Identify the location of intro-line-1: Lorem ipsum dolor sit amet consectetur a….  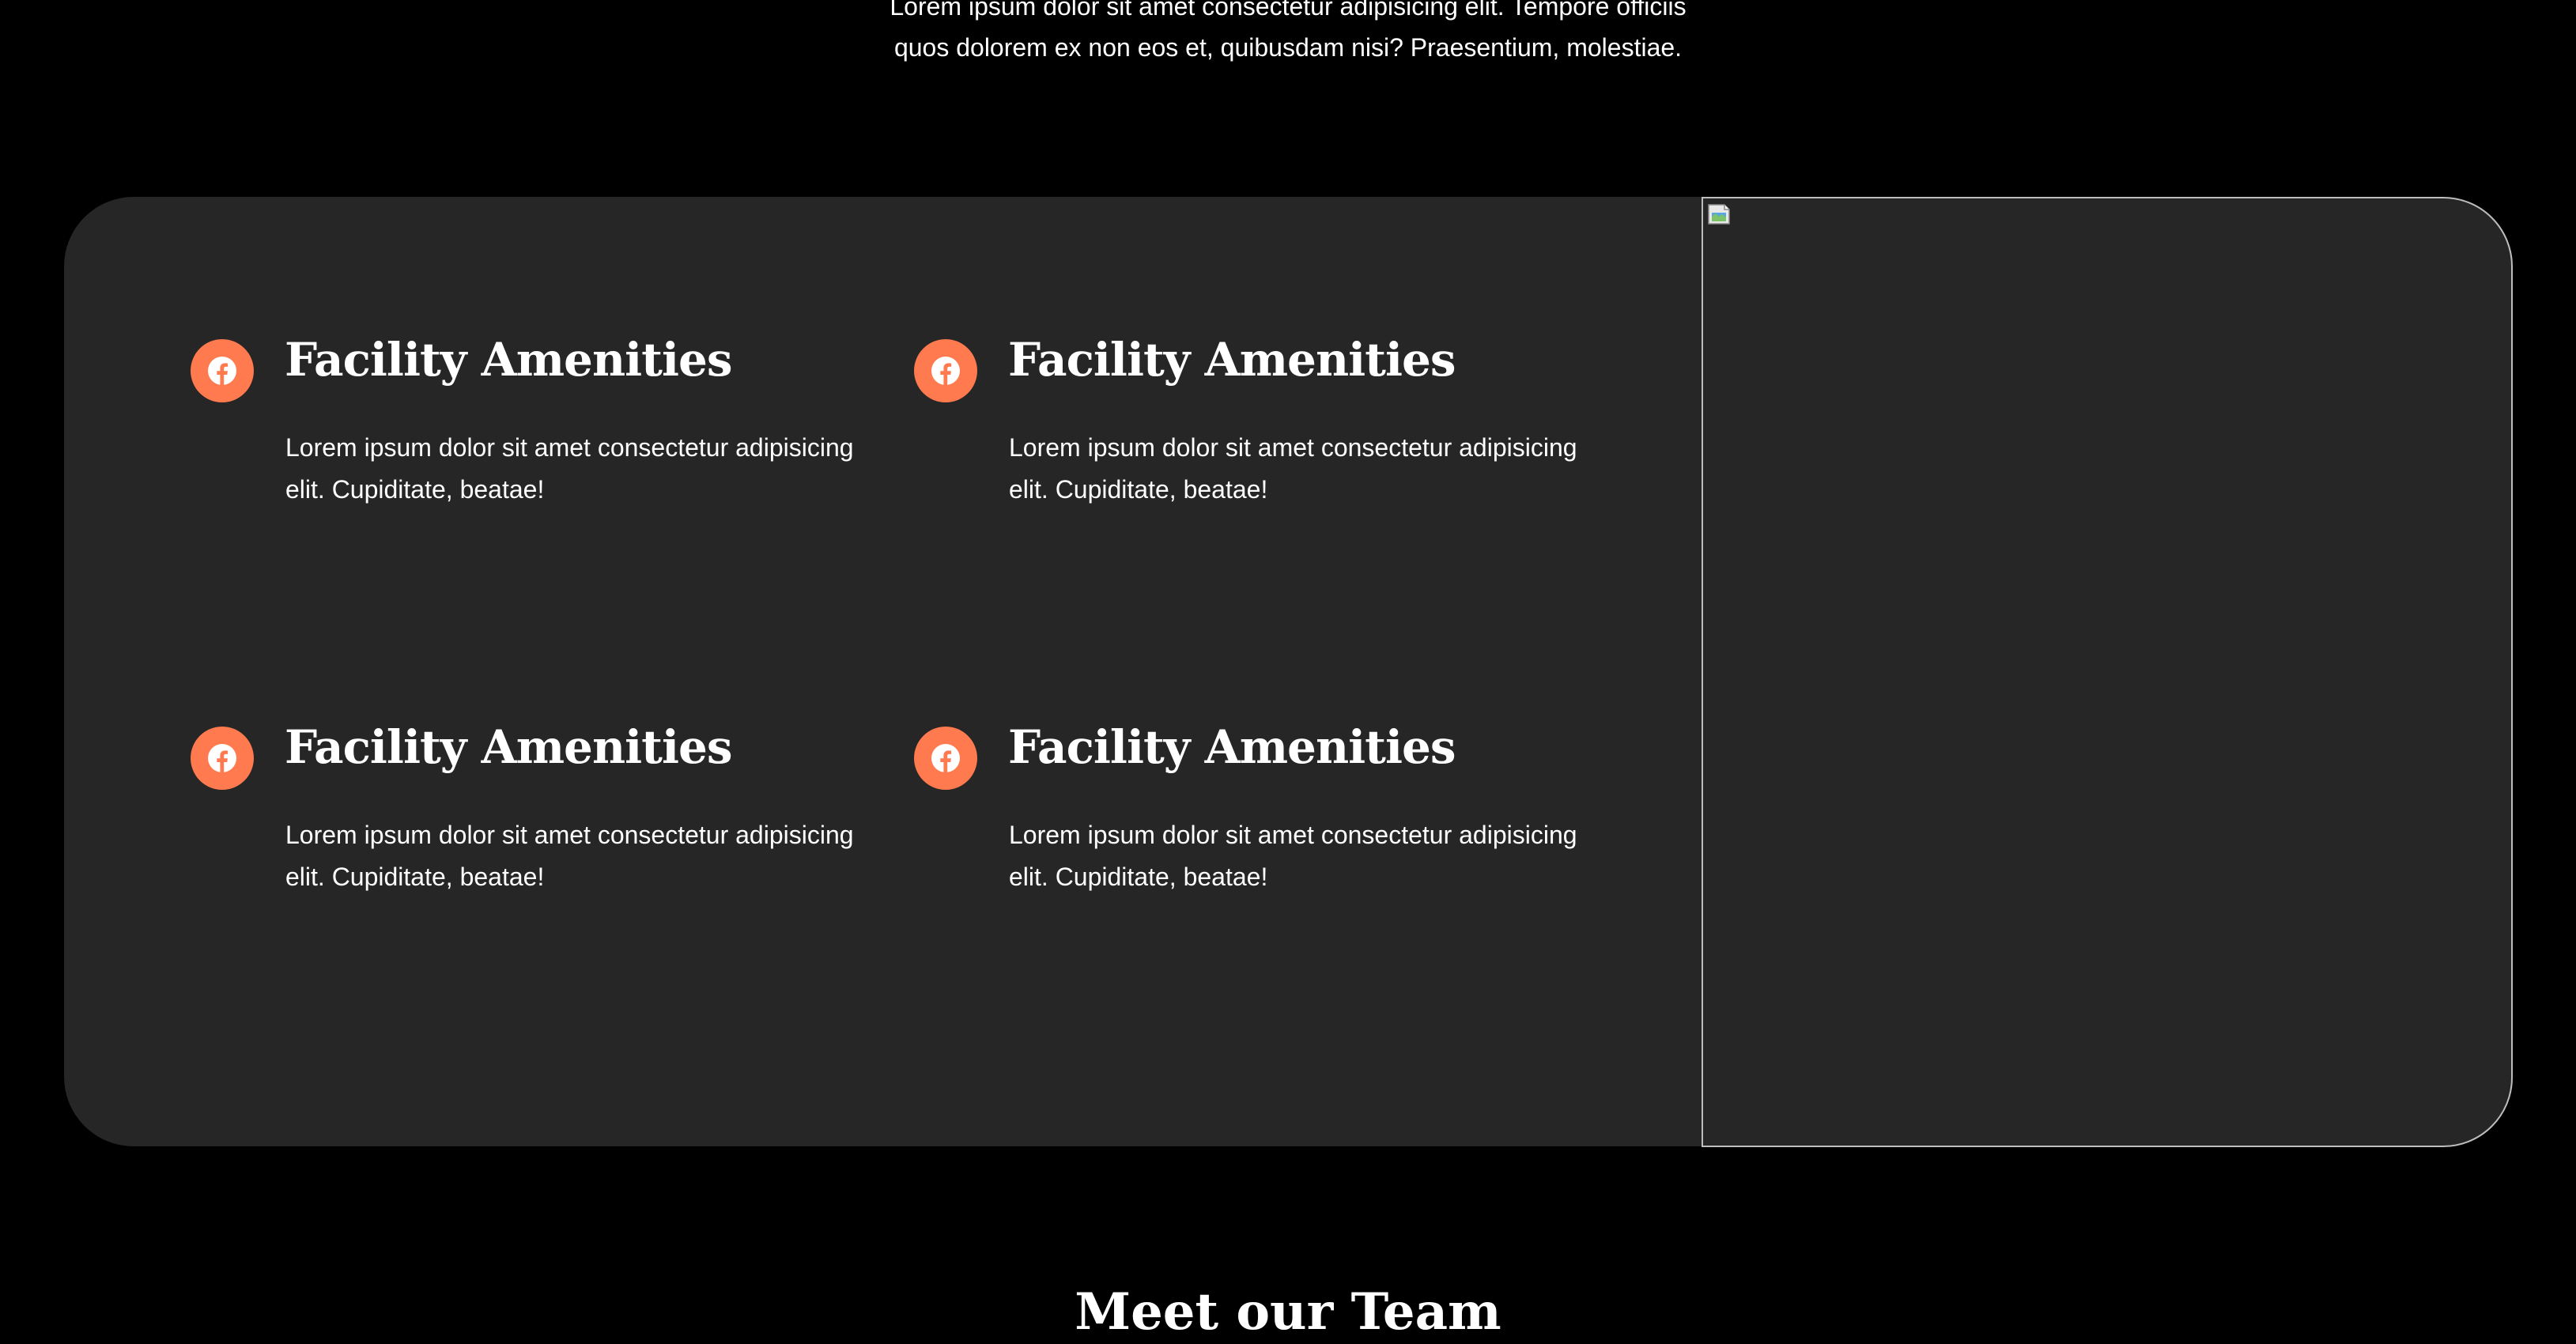
(1288, 10).